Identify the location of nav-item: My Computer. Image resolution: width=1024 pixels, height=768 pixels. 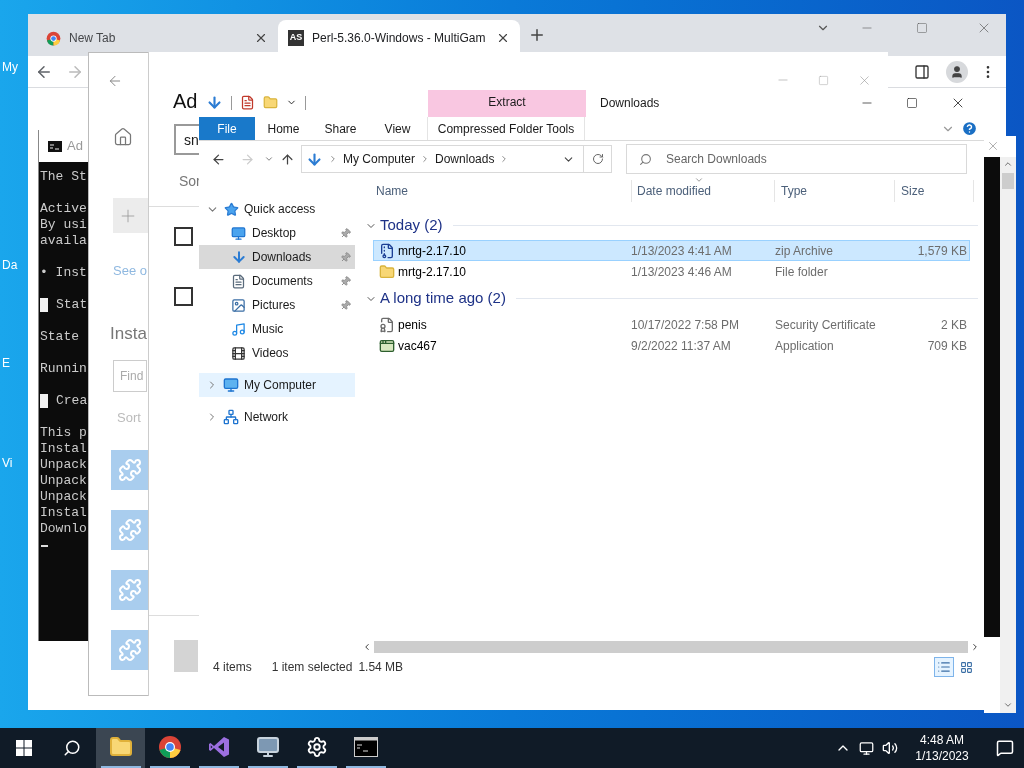
(277, 385).